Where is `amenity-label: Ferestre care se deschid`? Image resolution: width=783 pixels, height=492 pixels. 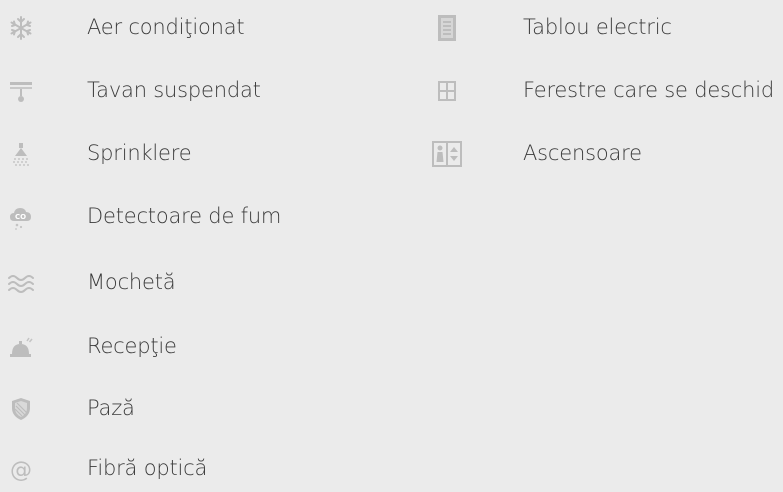
amenity-label: Ferestre care se deschid is located at coordinates (649, 90).